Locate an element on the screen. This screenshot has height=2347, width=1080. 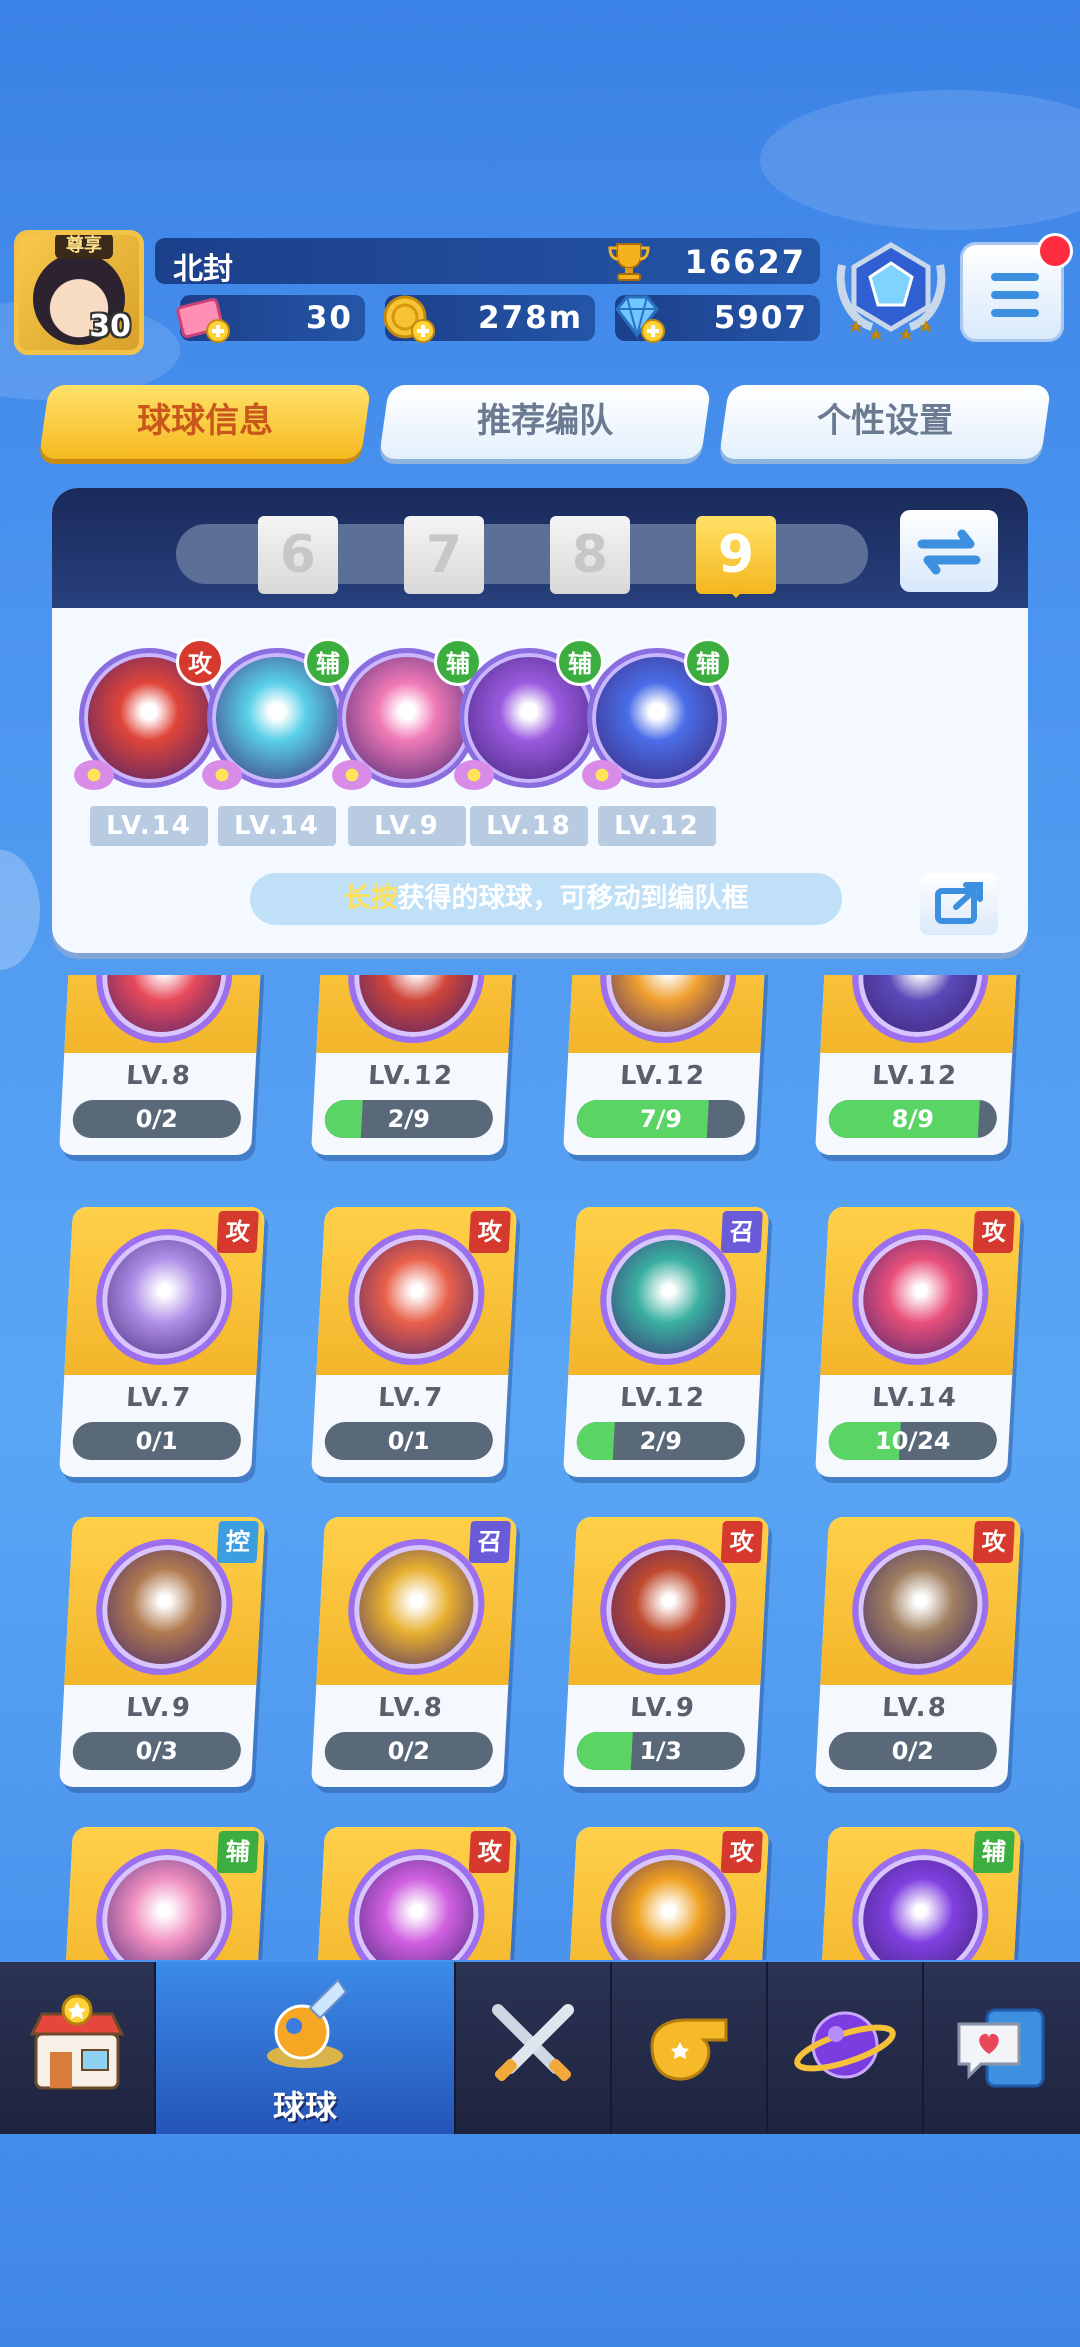
tab-personal-settings: 个性设置 is located at coordinates (885, 422).